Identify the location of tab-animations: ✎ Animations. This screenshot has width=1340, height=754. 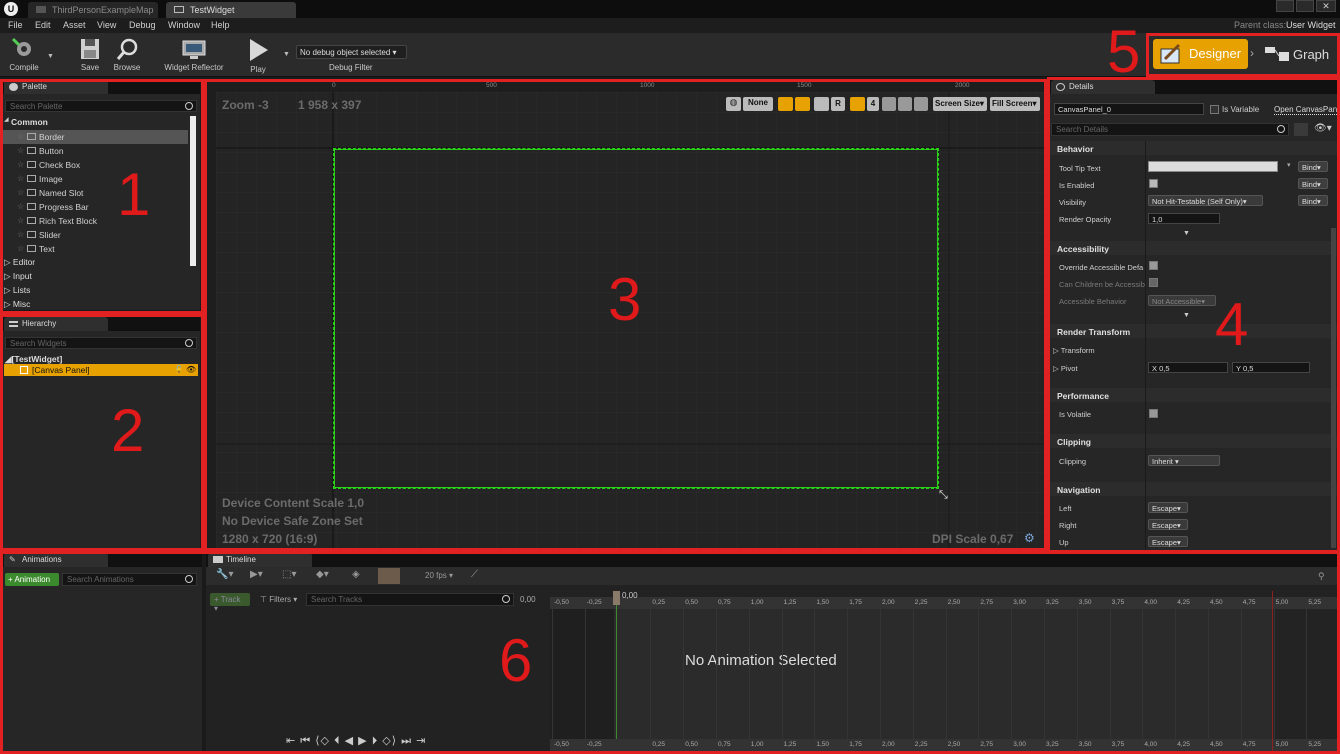
(56, 560).